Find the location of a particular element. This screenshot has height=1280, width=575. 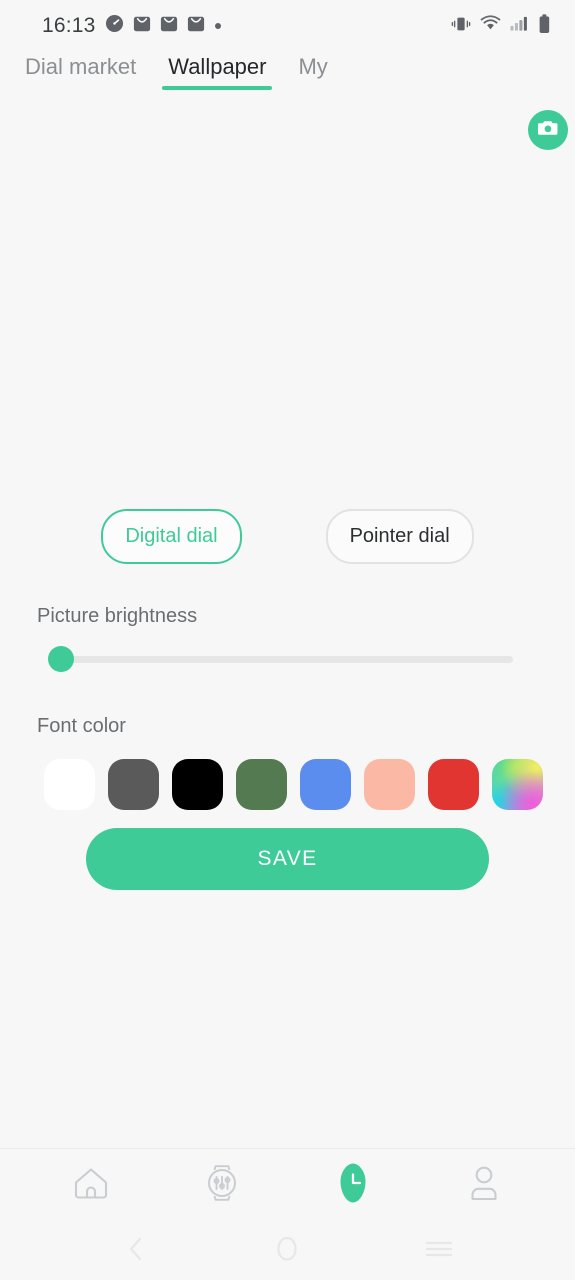

camera-icon is located at coordinates (548, 130).